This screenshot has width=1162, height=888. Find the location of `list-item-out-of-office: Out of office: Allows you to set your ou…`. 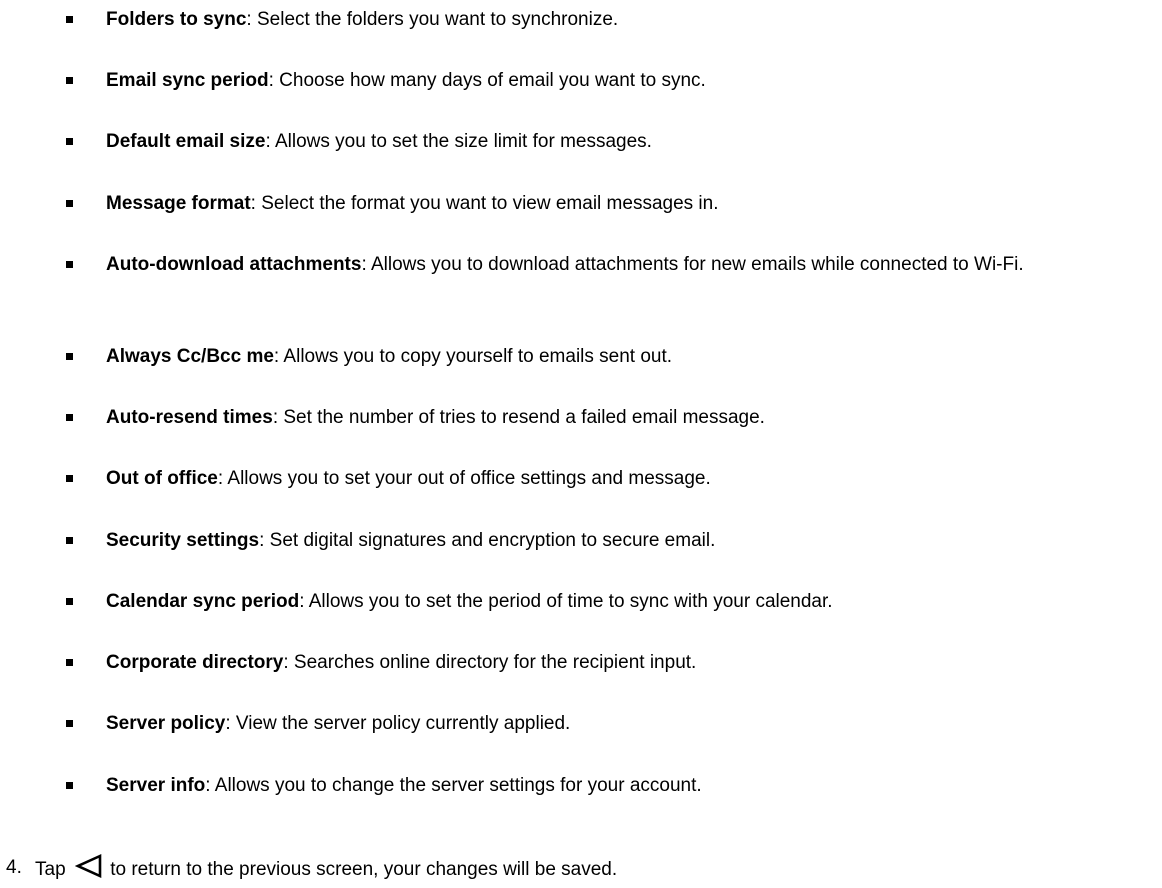

list-item-out-of-office: Out of office: Allows you to set your ou… is located at coordinates (611, 479).